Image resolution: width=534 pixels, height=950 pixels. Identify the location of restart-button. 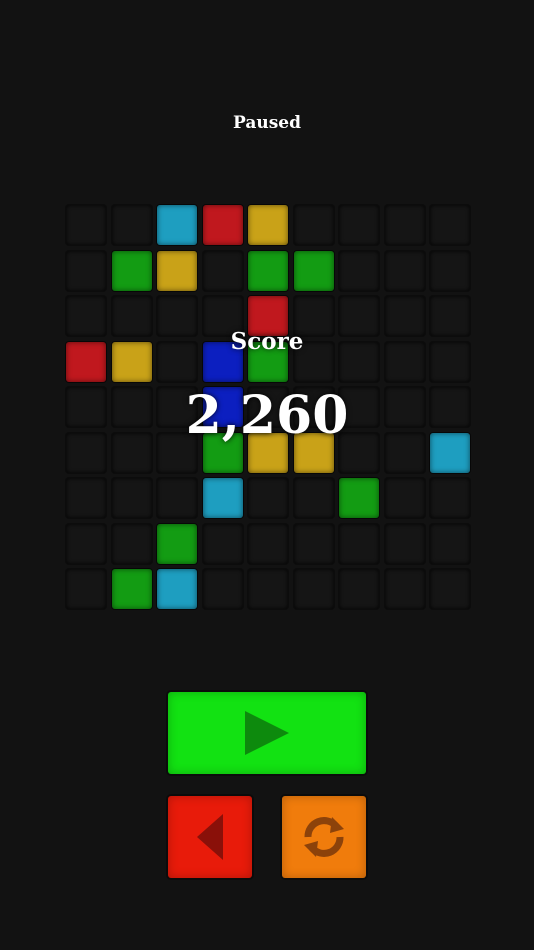
(324, 837).